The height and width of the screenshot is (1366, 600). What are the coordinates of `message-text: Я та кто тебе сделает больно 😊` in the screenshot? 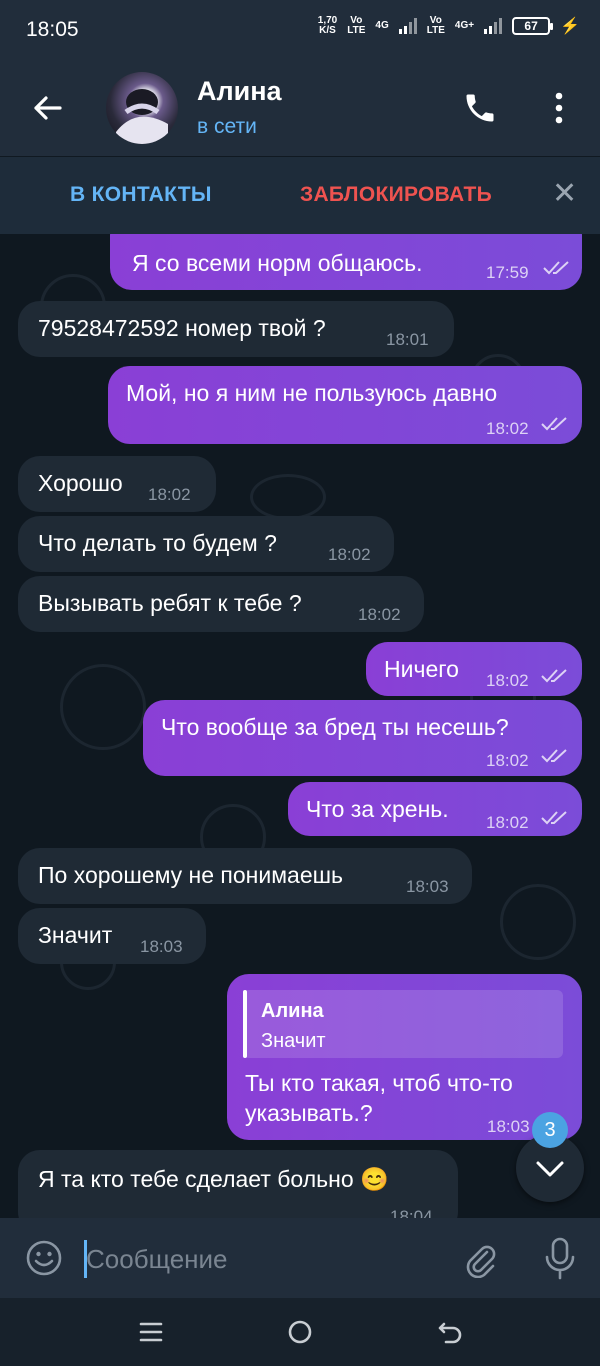 It's located at (213, 1179).